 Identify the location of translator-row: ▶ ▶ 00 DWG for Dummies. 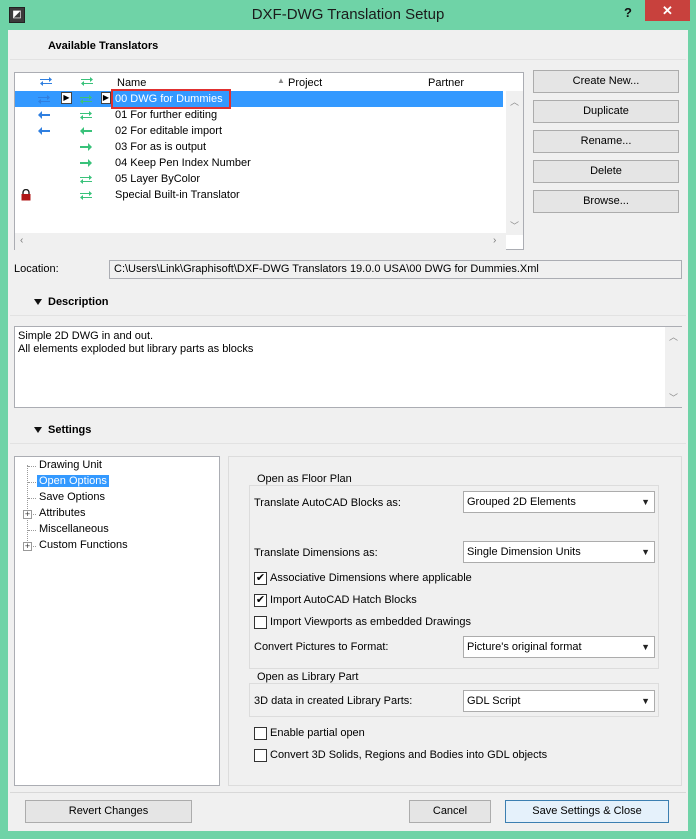
(259, 99).